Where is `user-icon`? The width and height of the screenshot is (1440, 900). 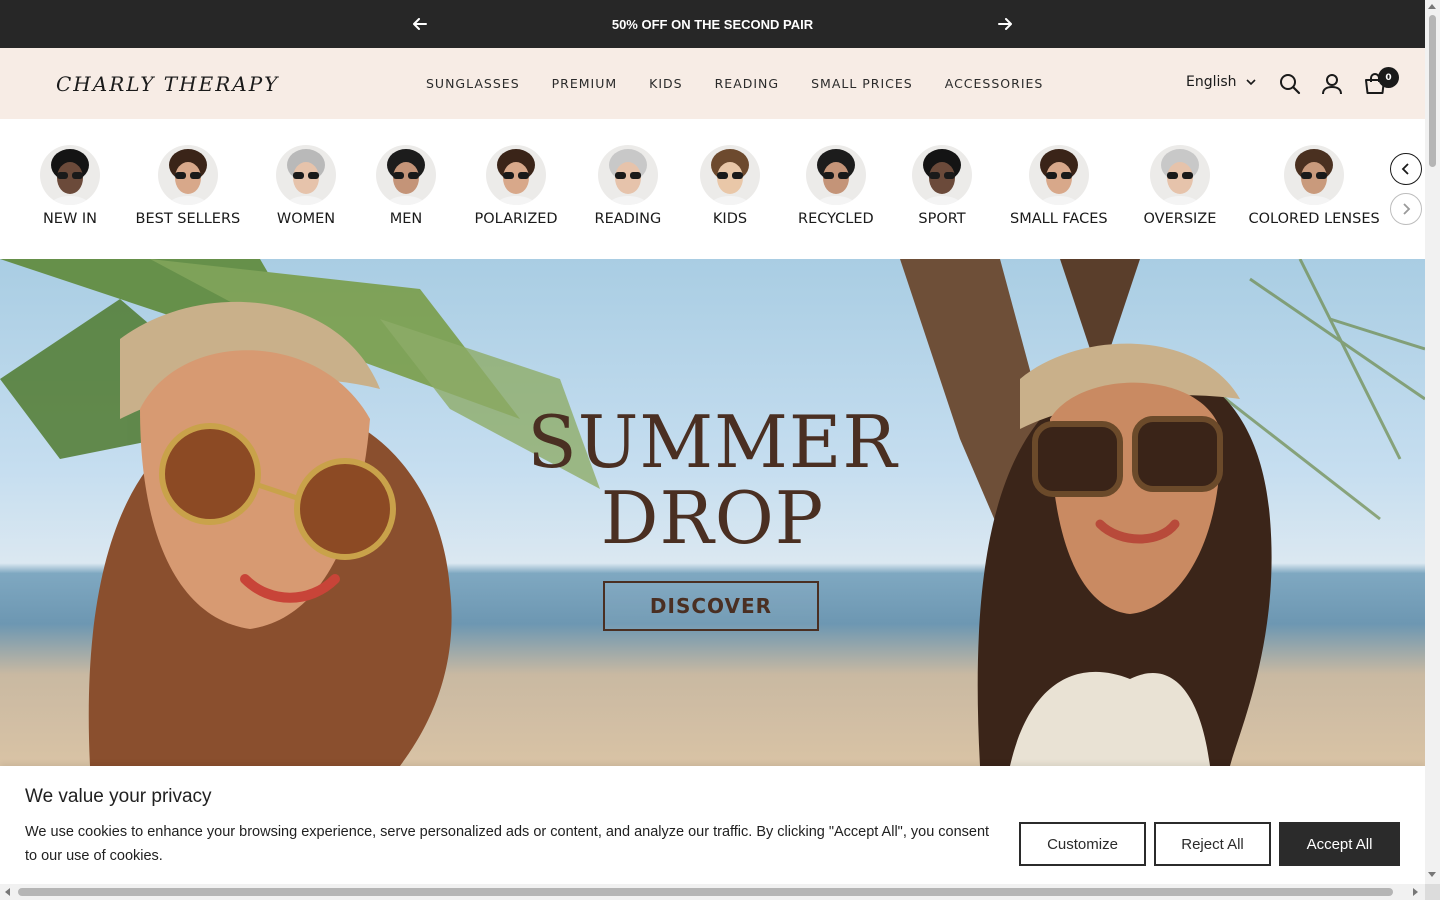
user-icon is located at coordinates (1332, 84).